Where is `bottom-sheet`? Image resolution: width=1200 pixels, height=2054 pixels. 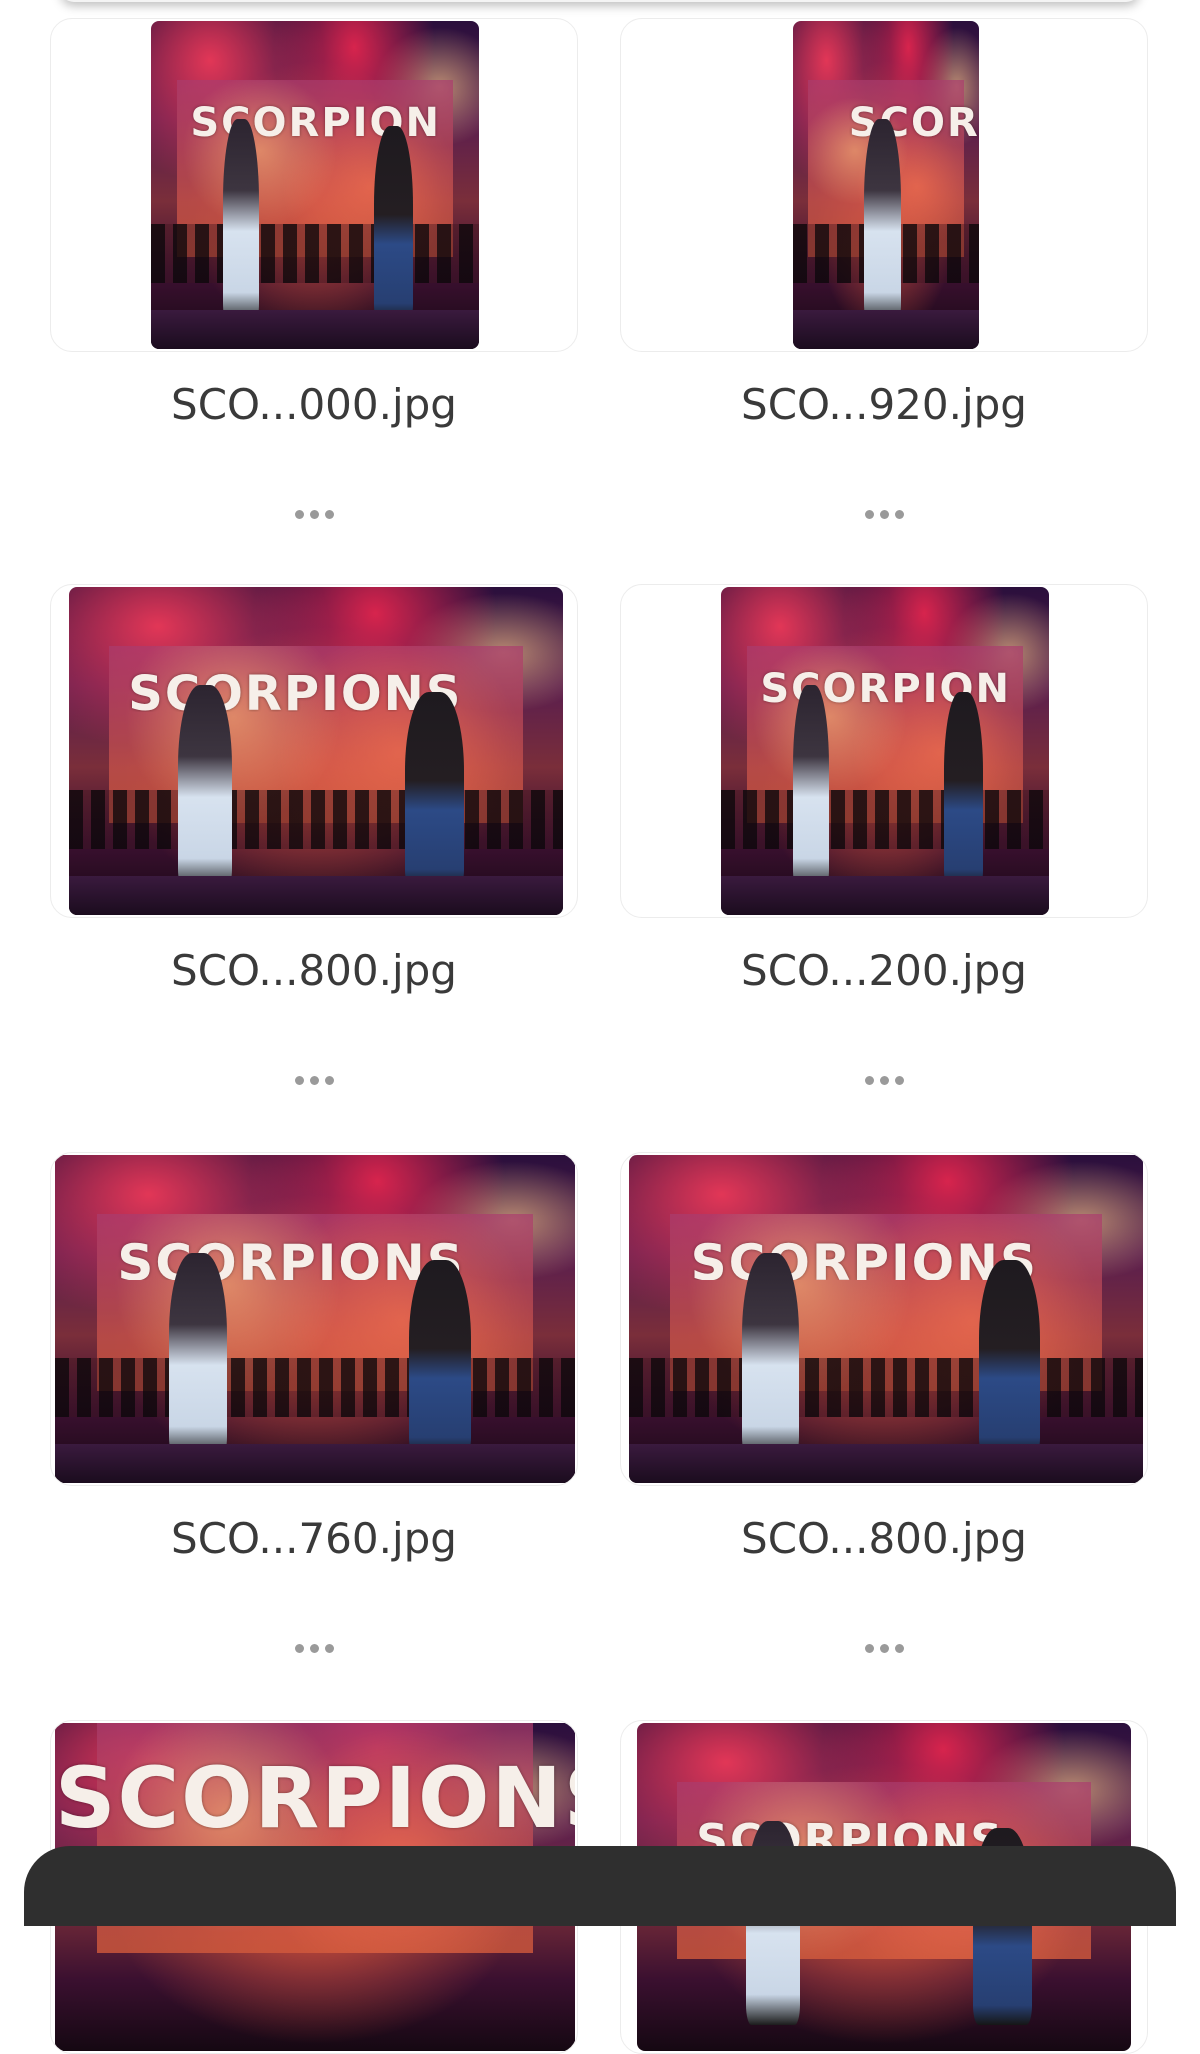
bottom-sheet is located at coordinates (600, 1886).